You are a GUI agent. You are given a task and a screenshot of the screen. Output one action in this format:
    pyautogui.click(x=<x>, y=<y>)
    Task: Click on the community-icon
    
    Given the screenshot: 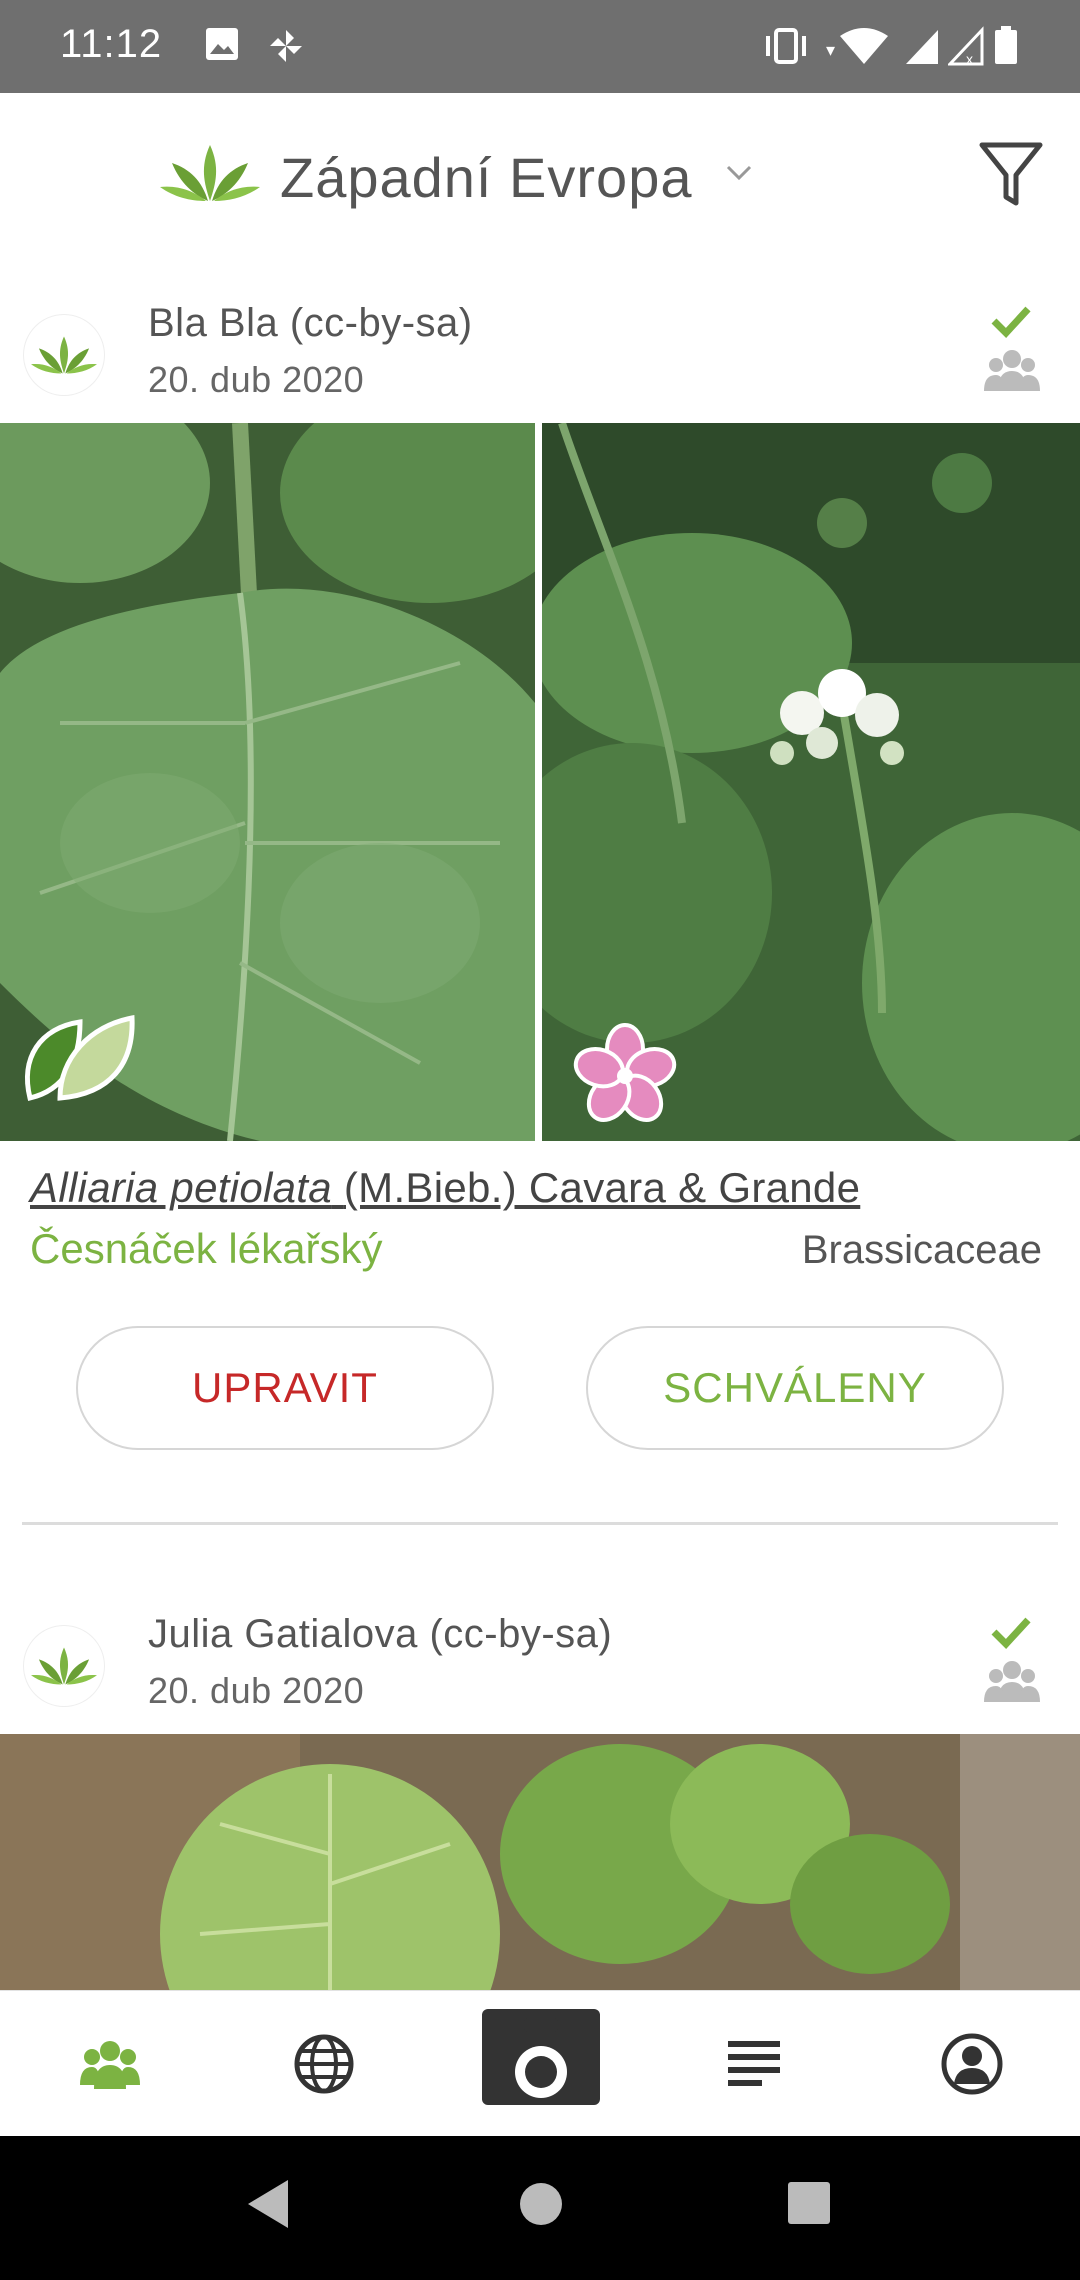 What is the action you would take?
    pyautogui.click(x=110, y=2064)
    